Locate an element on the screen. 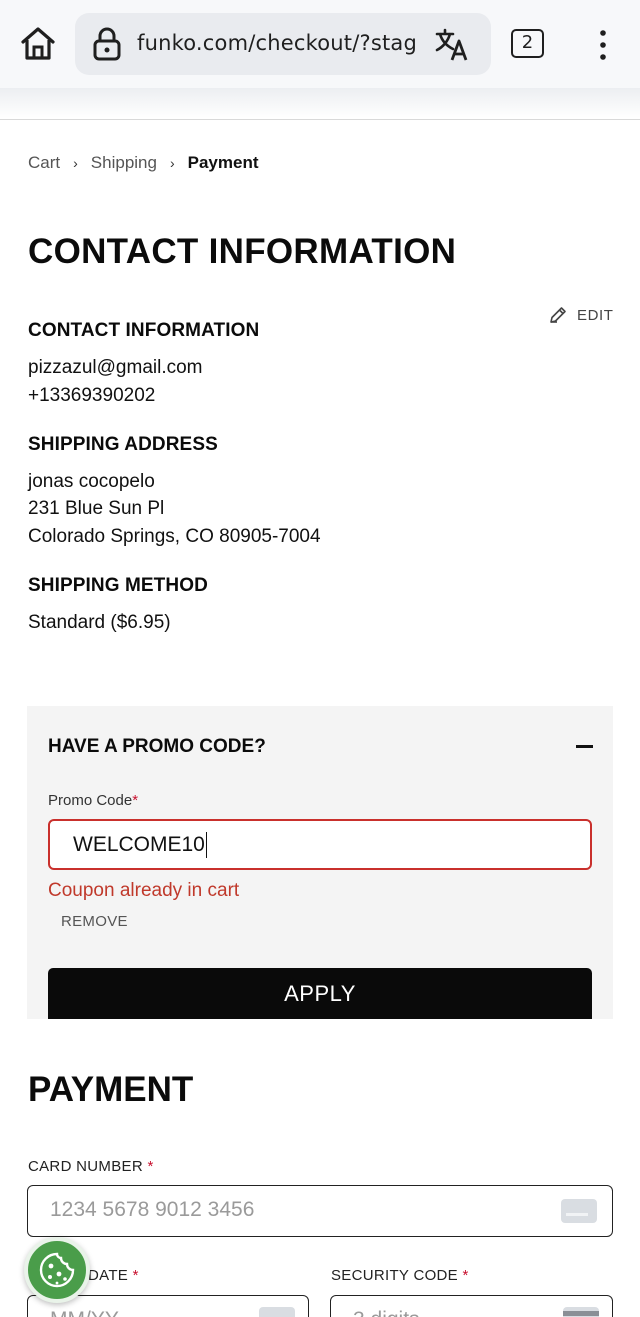 The height and width of the screenshot is (1317, 640). apply-button: APPLY is located at coordinates (320, 993).